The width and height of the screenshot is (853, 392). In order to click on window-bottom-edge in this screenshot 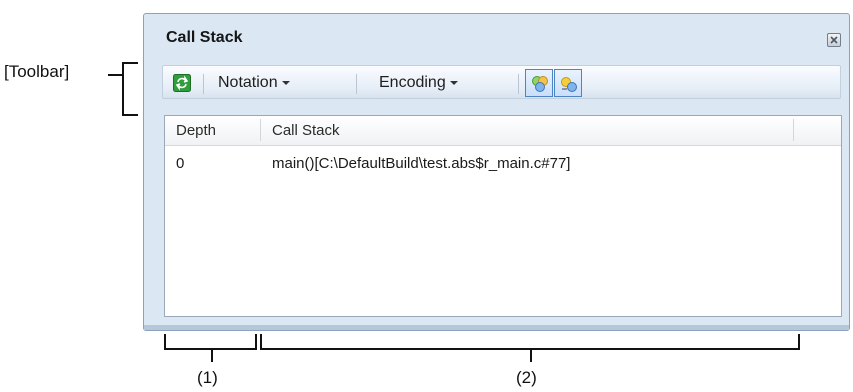, I will do `click(496, 327)`.